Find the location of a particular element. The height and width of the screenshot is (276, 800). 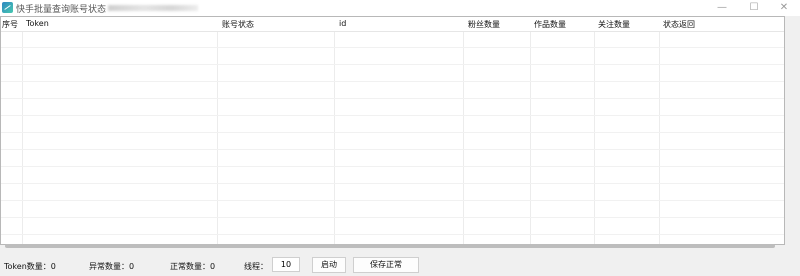

column-header-works: 作品数量 is located at coordinates (550, 24).